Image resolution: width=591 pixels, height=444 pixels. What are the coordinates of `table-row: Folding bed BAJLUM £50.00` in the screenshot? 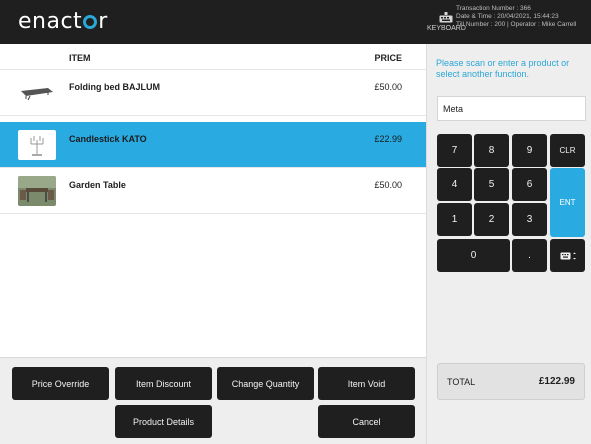 It's located at (213, 93).